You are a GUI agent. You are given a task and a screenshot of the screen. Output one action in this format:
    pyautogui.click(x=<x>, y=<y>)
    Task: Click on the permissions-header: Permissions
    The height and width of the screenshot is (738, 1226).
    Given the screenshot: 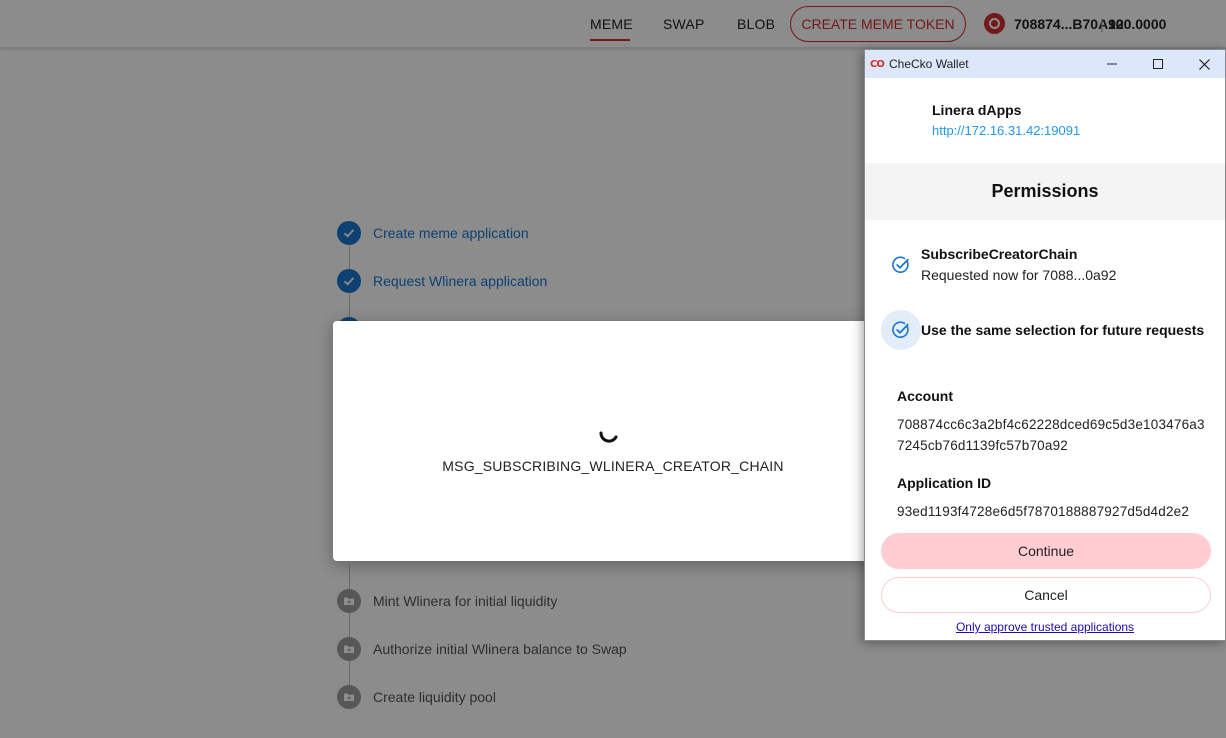 What is the action you would take?
    pyautogui.click(x=1045, y=191)
    